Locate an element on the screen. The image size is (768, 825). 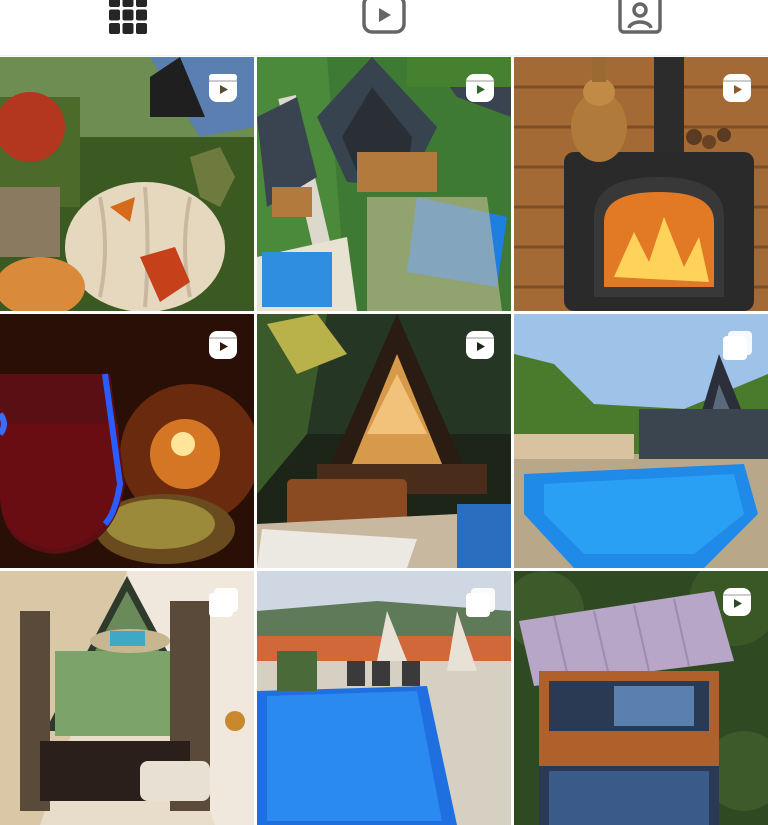
tab-posts-grid is located at coordinates (128, 28).